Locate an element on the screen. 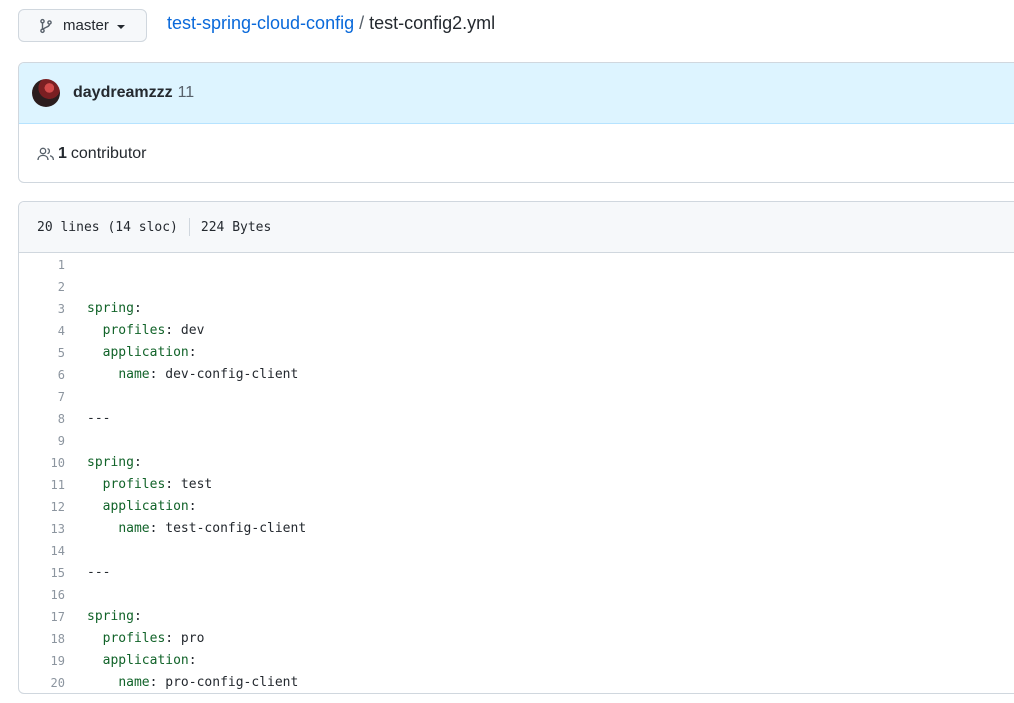 Image resolution: width=1014 pixels, height=703 pixels. code-line: 15 --- is located at coordinates (516, 573).